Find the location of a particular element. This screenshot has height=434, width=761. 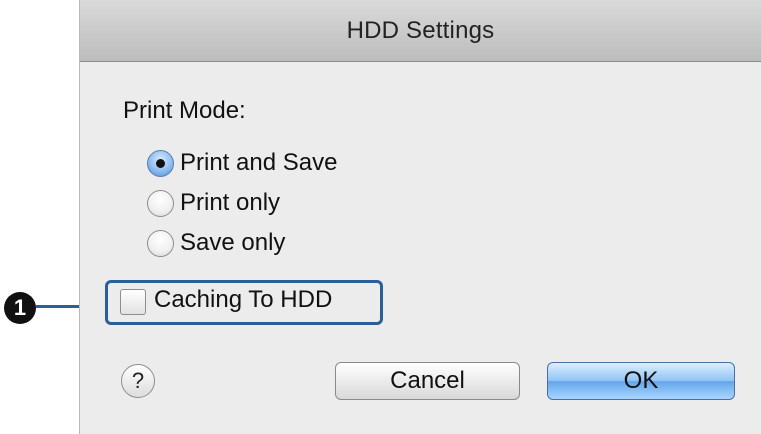

radio-save-only: Save only is located at coordinates (216, 243).